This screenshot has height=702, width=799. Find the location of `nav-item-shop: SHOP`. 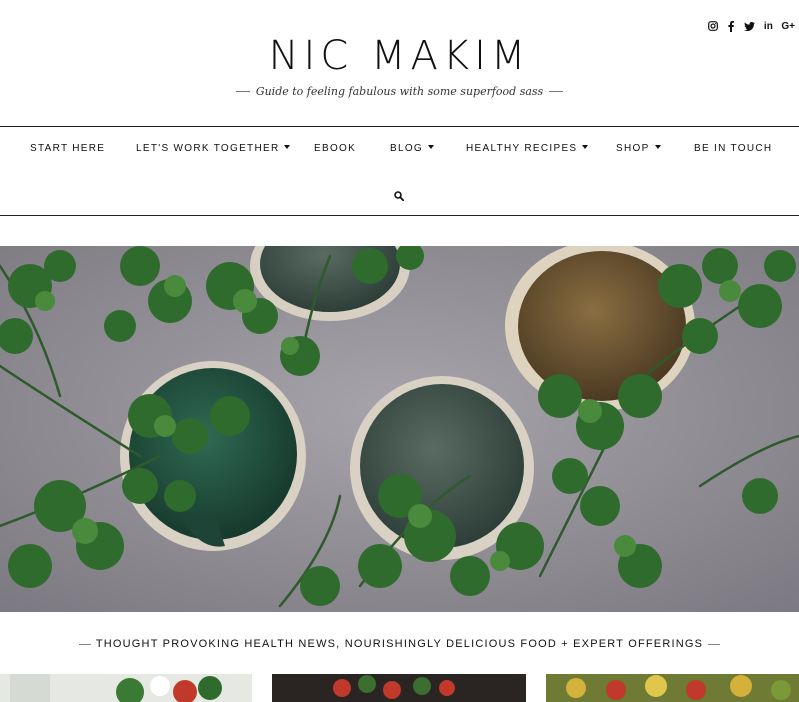

nav-item-shop: SHOP is located at coordinates (638, 148).